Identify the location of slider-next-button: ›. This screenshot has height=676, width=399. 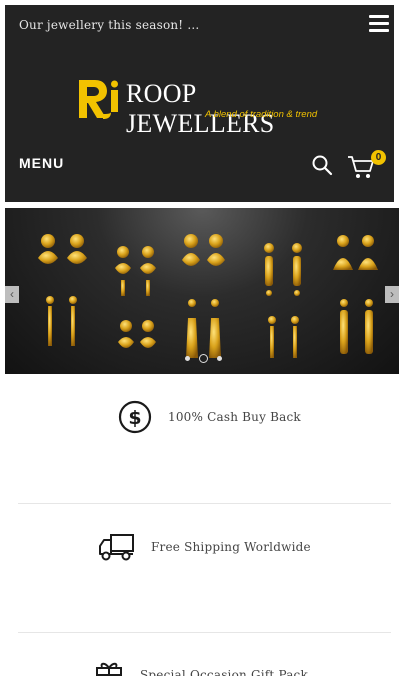
(392, 294).